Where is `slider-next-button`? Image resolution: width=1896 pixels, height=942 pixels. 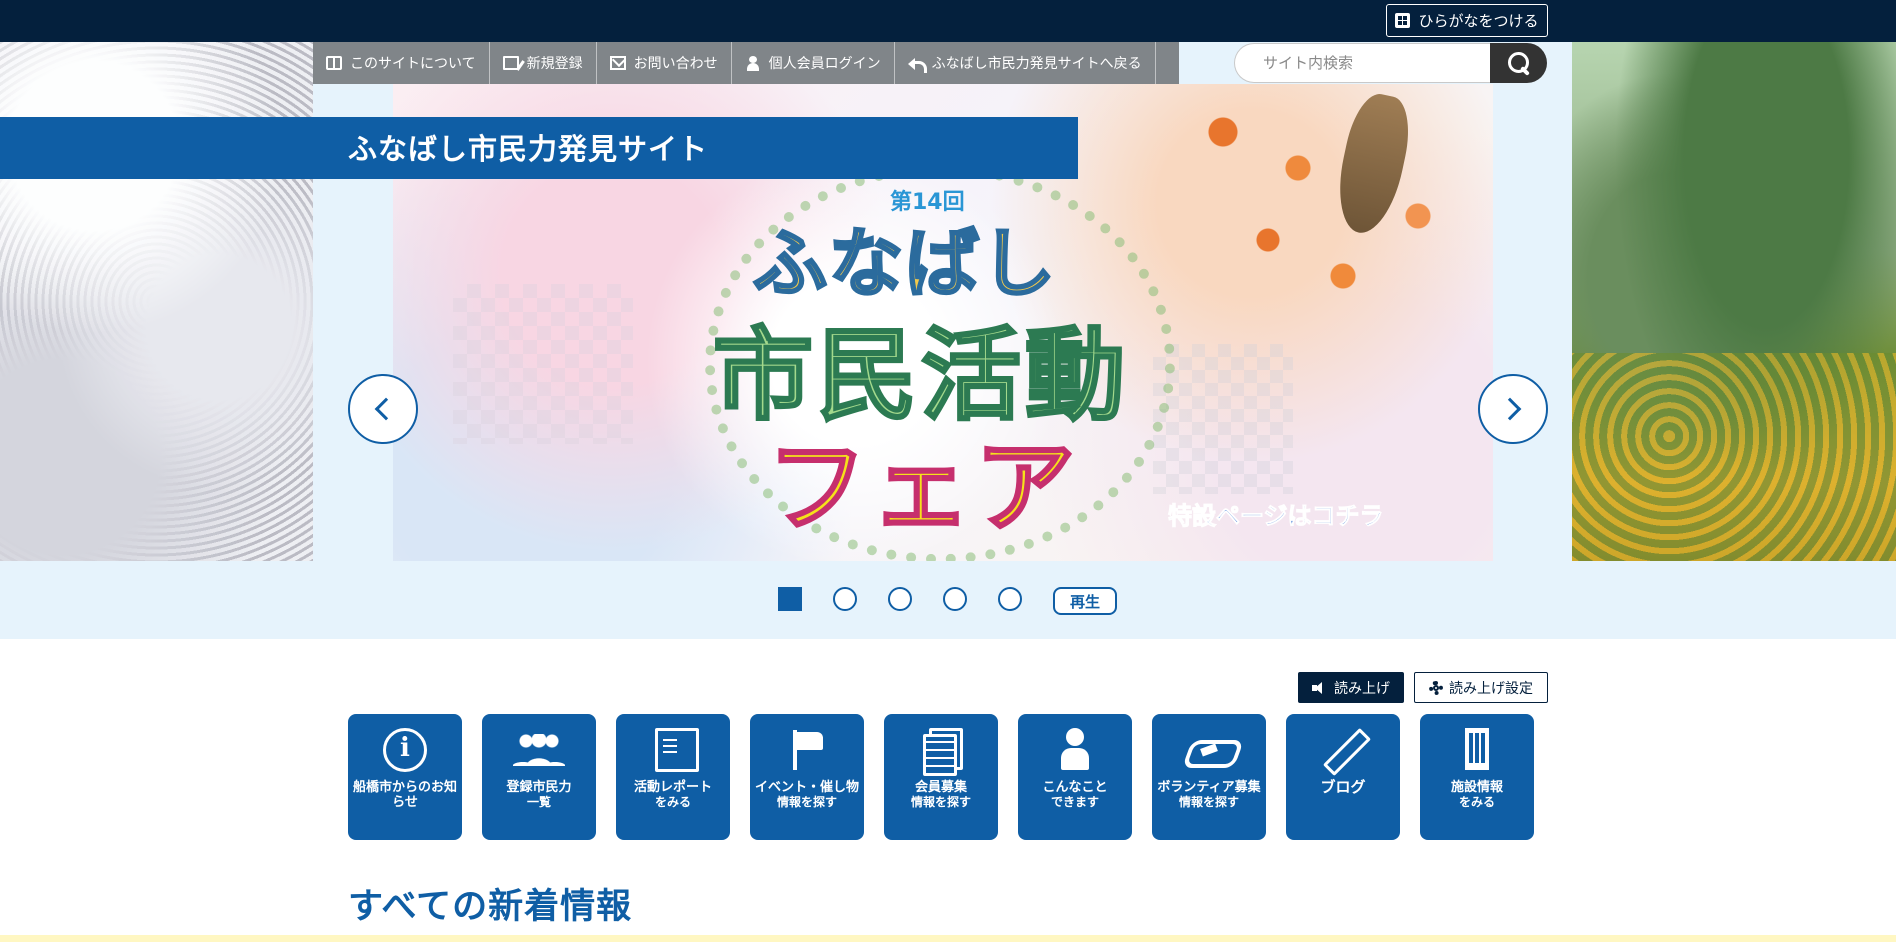 slider-next-button is located at coordinates (1513, 409).